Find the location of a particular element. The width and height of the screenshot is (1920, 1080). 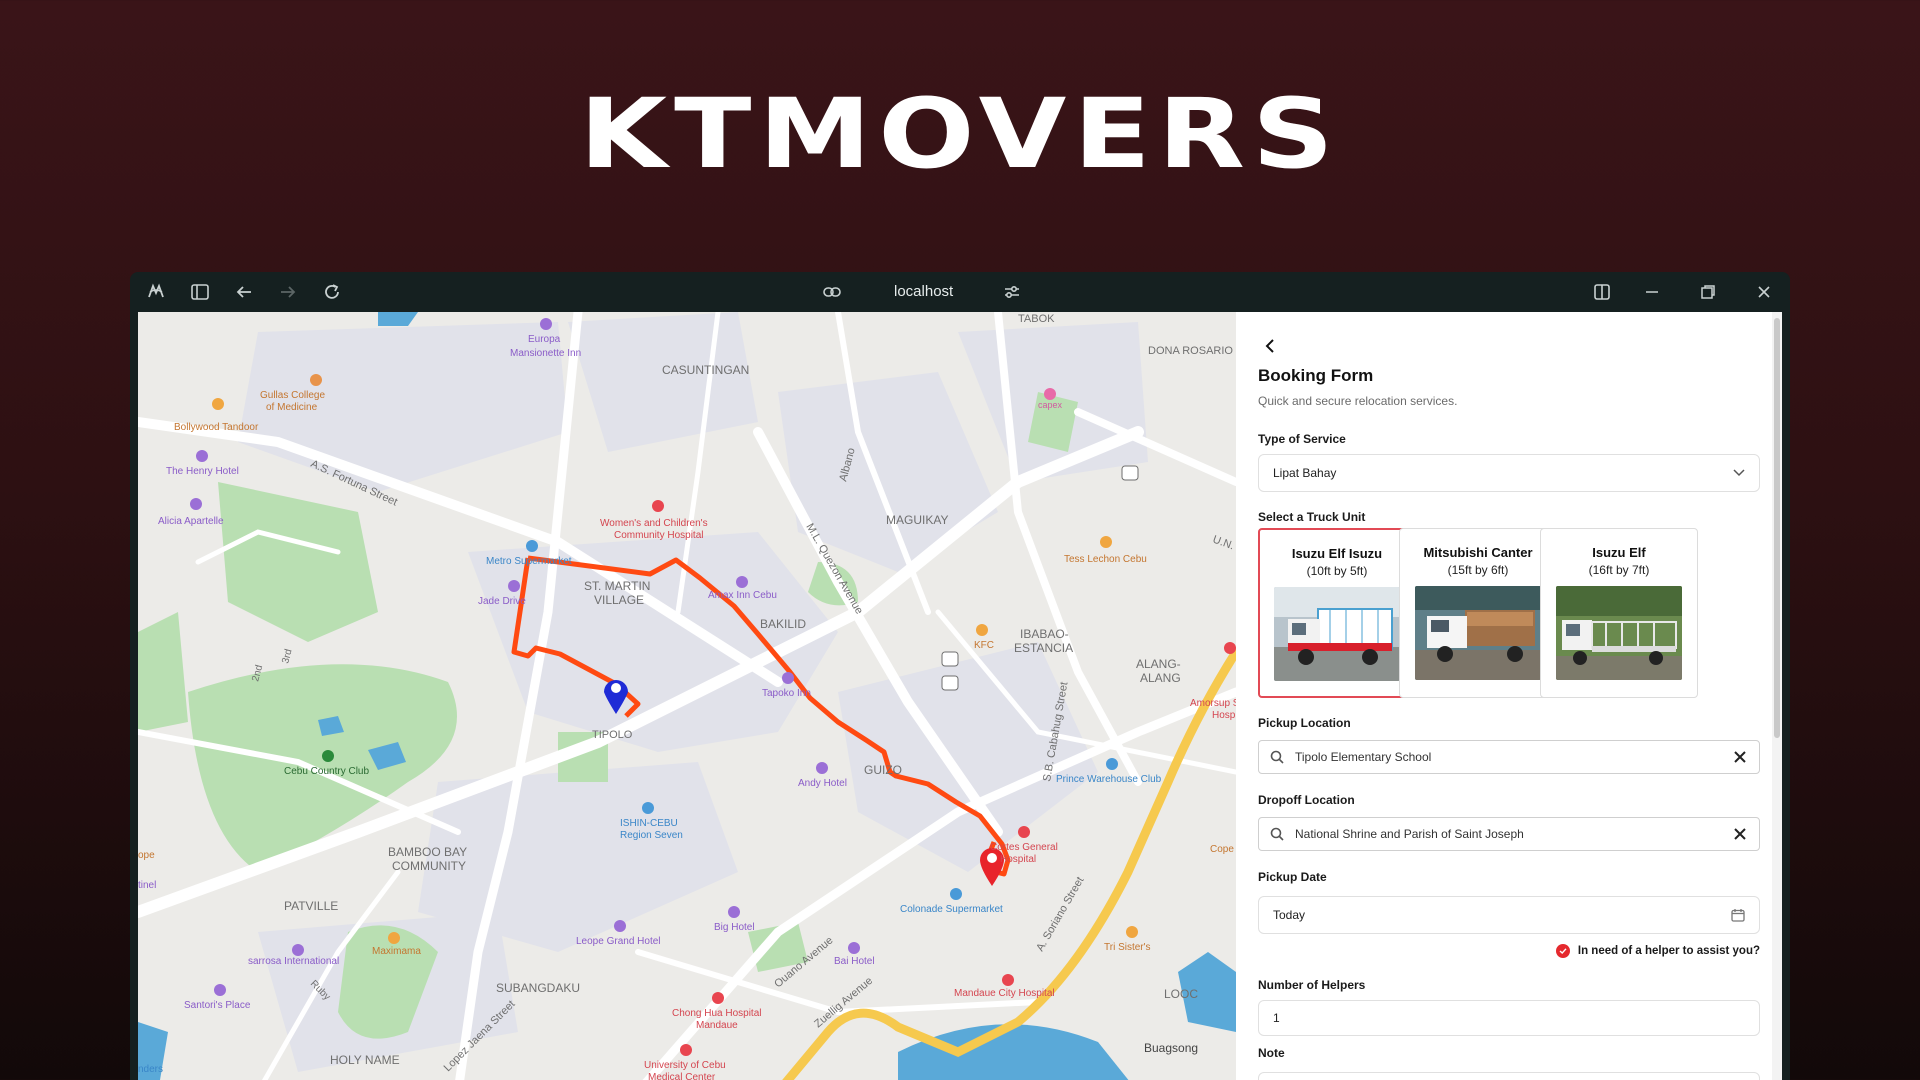

truck-card-mitsubishi-canter: Mitsubishi Canter (15ft by 6ft) is located at coordinates (1478, 613).